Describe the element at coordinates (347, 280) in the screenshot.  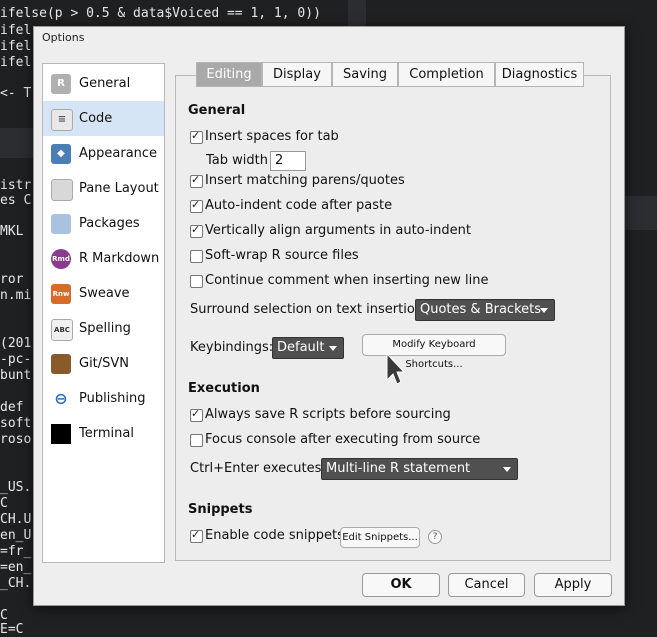
I see `continue-comment-label: Continue comment when inserting new line` at that location.